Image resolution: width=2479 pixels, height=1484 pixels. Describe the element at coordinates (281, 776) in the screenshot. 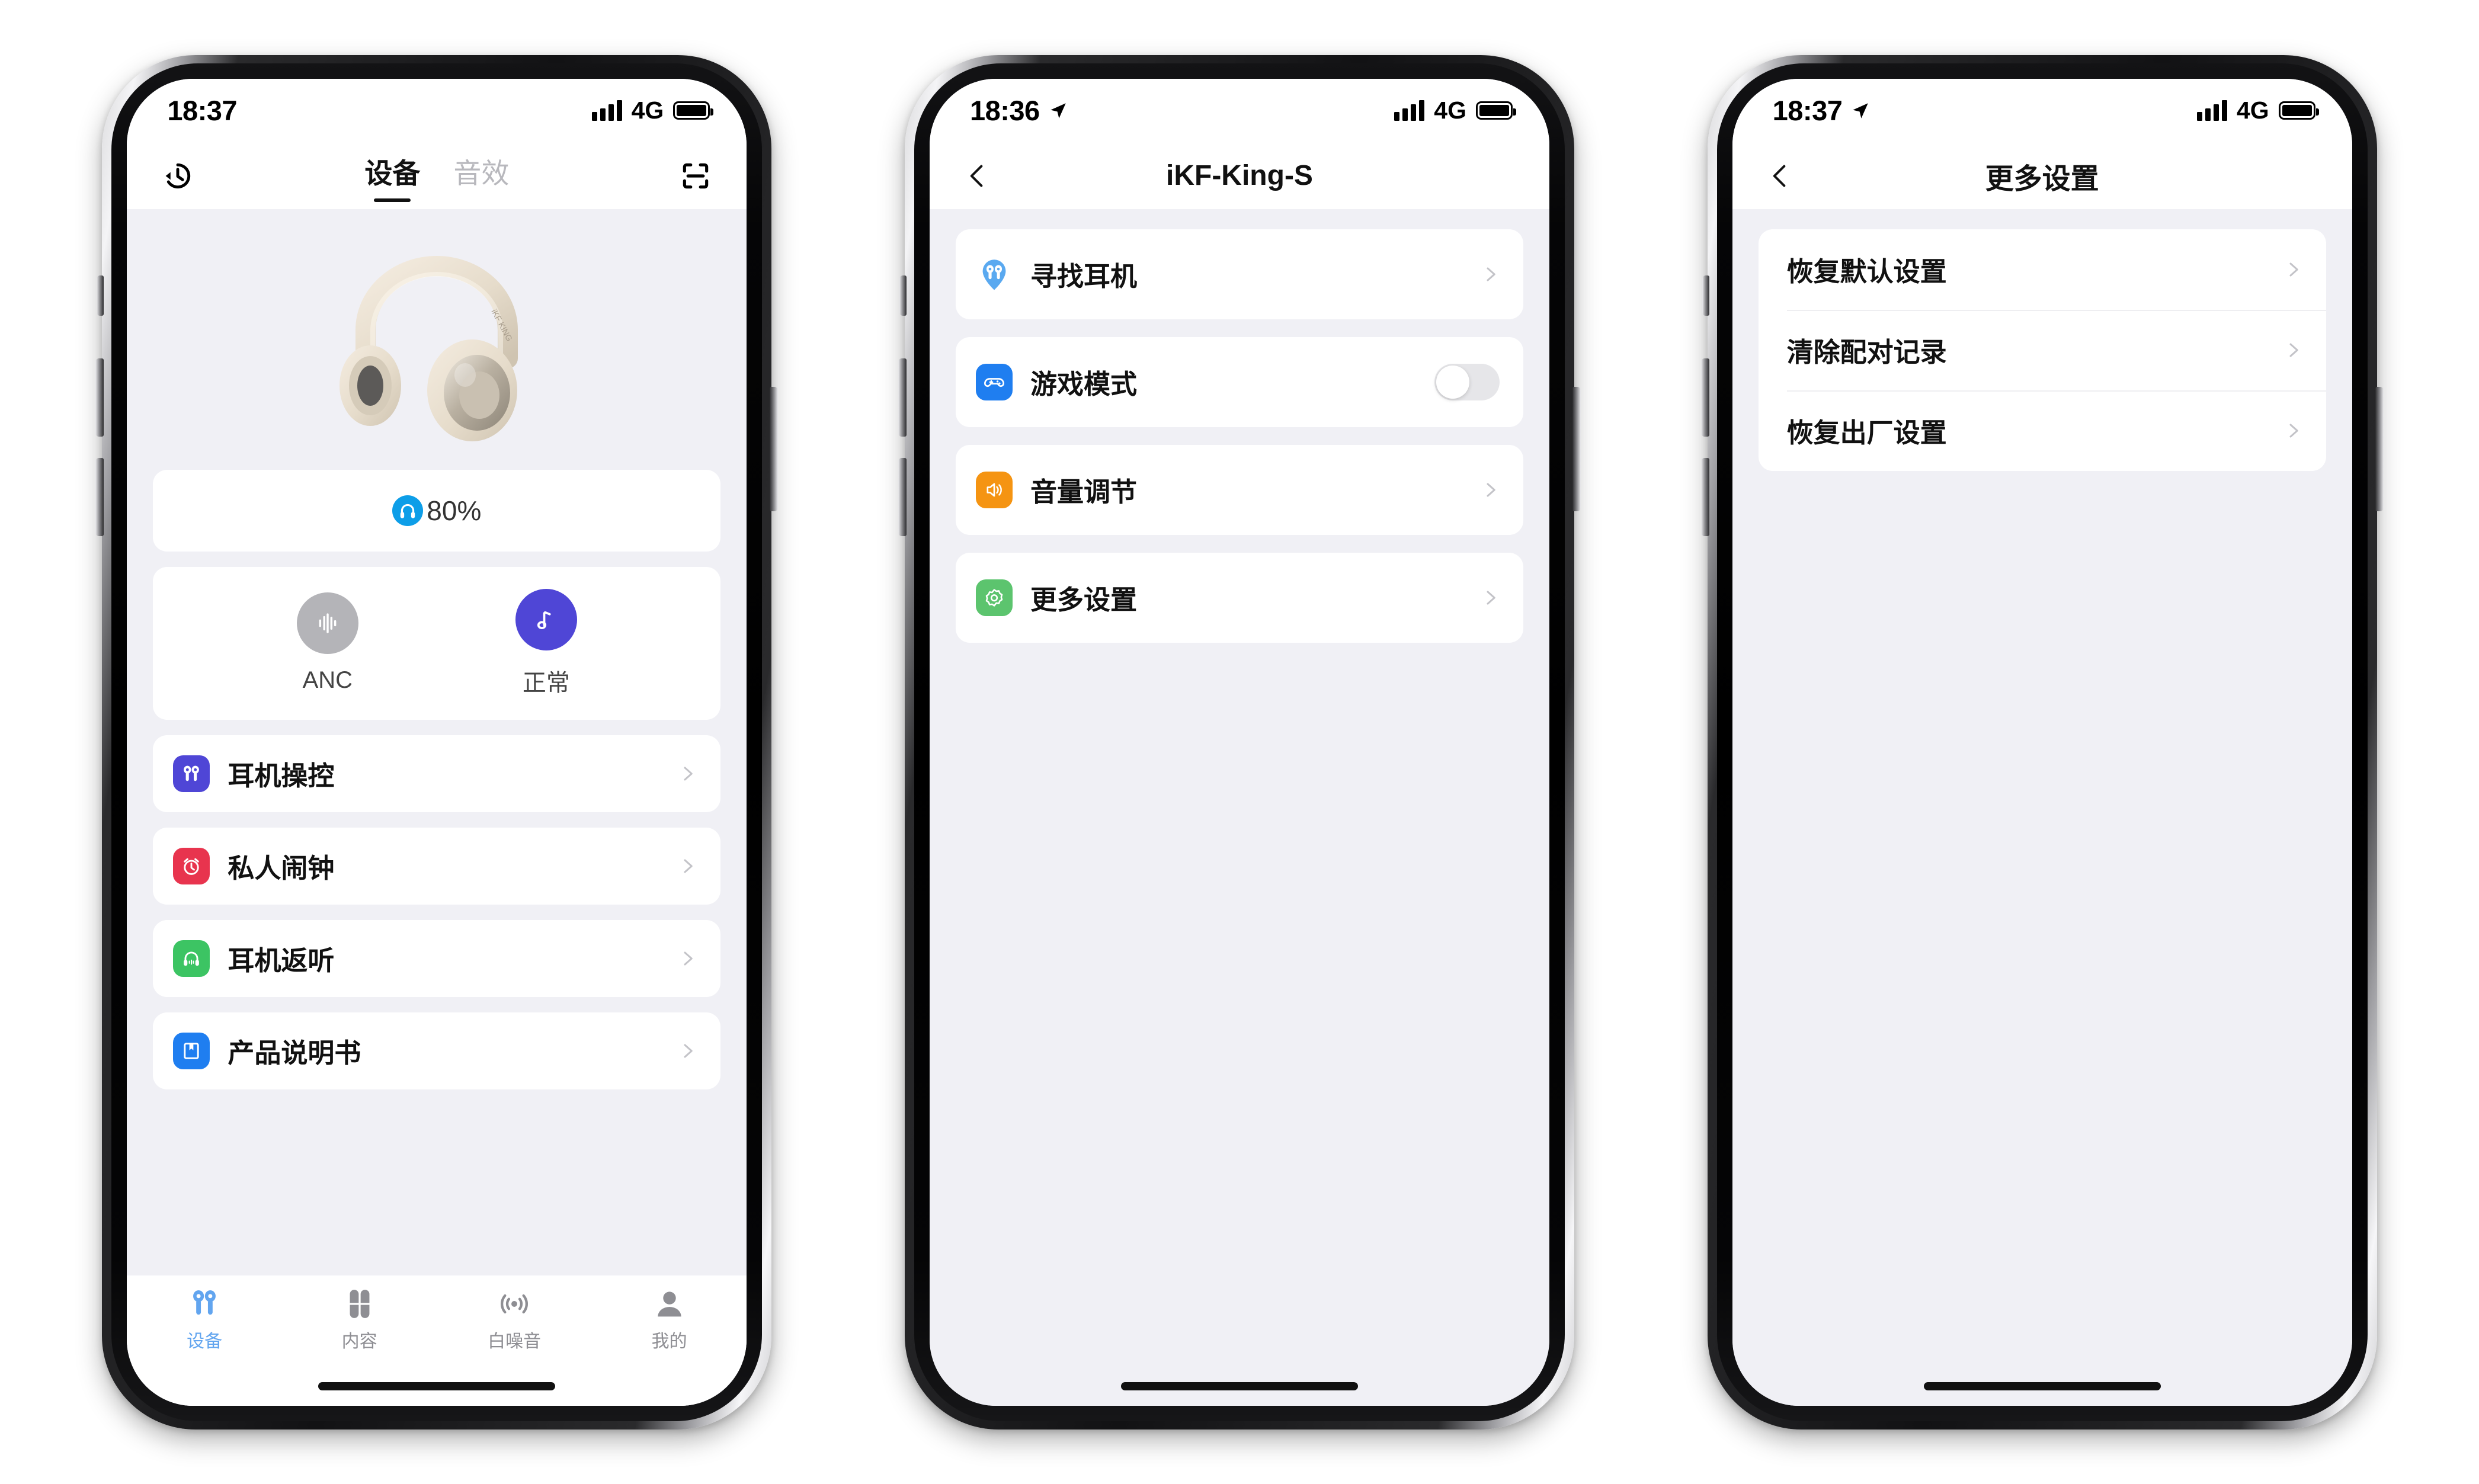

I see `list-item-label: 耳机操控` at that location.